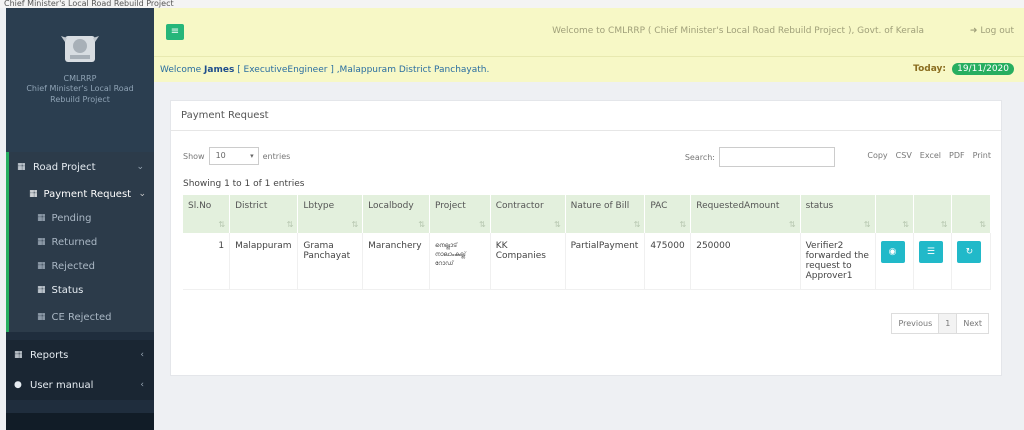 The height and width of the screenshot is (430, 1024). I want to click on cell-contractor: KK Companies, so click(528, 261).